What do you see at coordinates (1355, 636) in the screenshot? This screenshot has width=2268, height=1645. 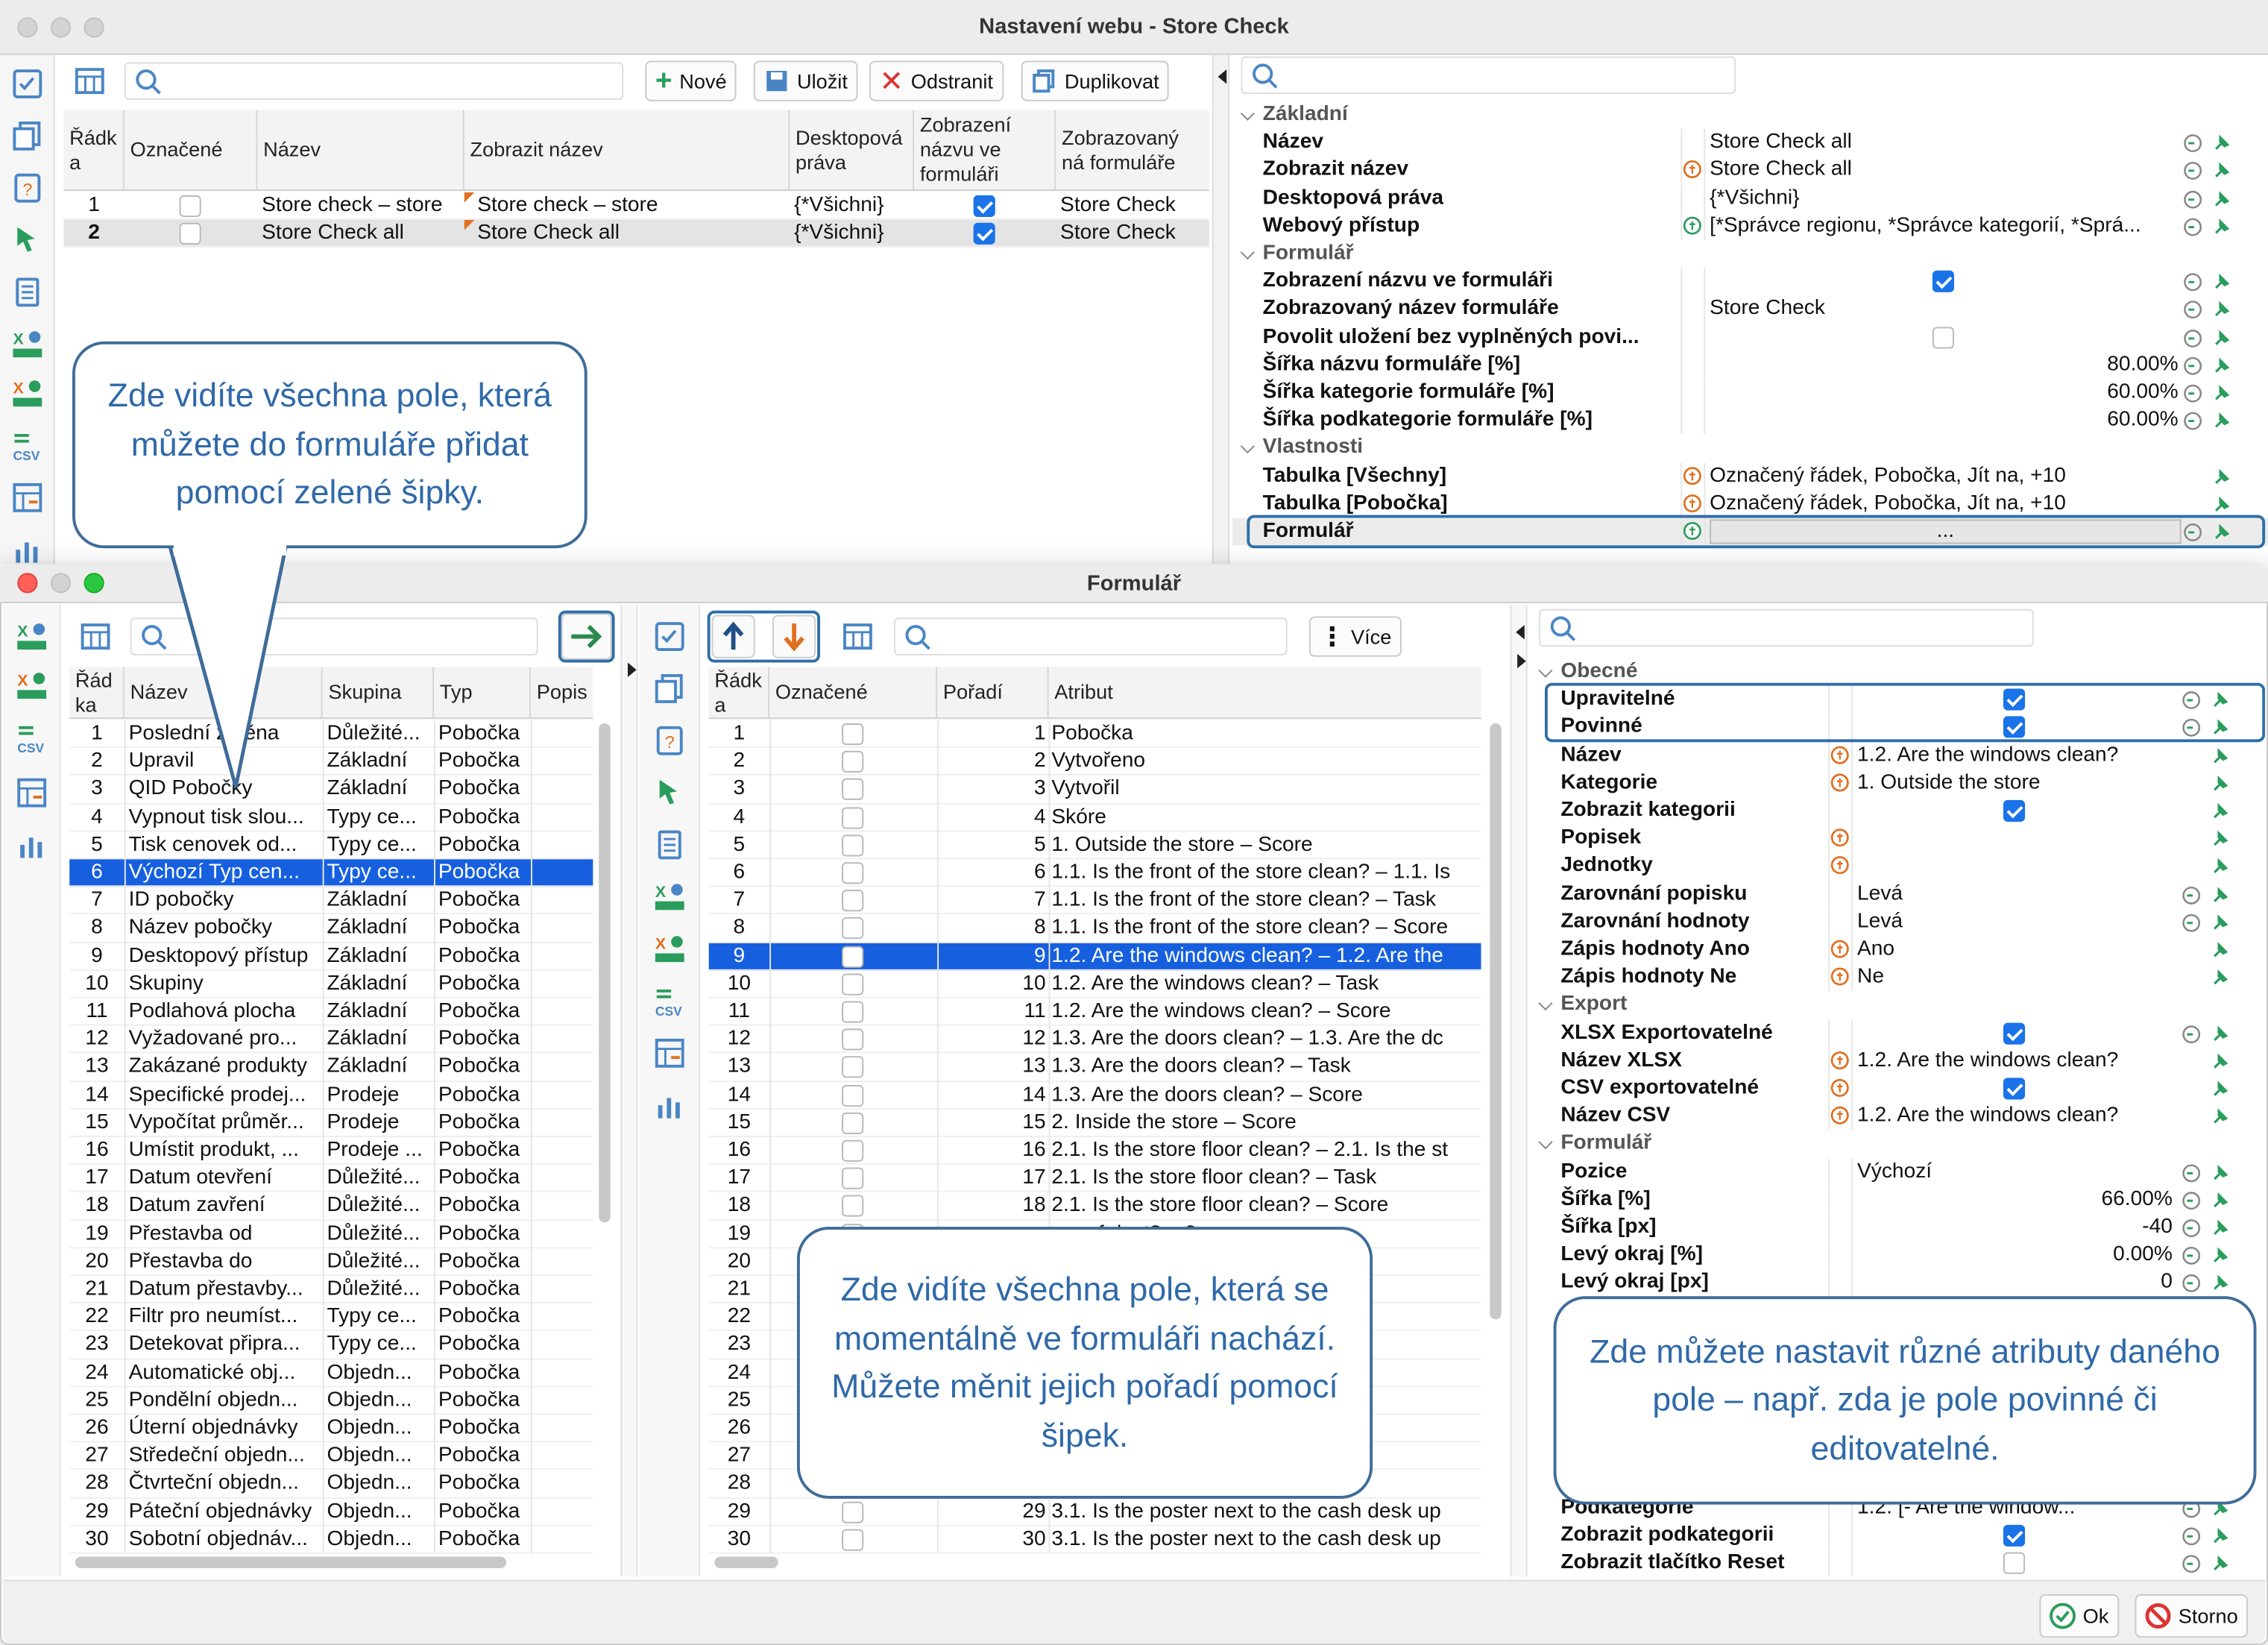 I see `more-button: ⋮ Více` at bounding box center [1355, 636].